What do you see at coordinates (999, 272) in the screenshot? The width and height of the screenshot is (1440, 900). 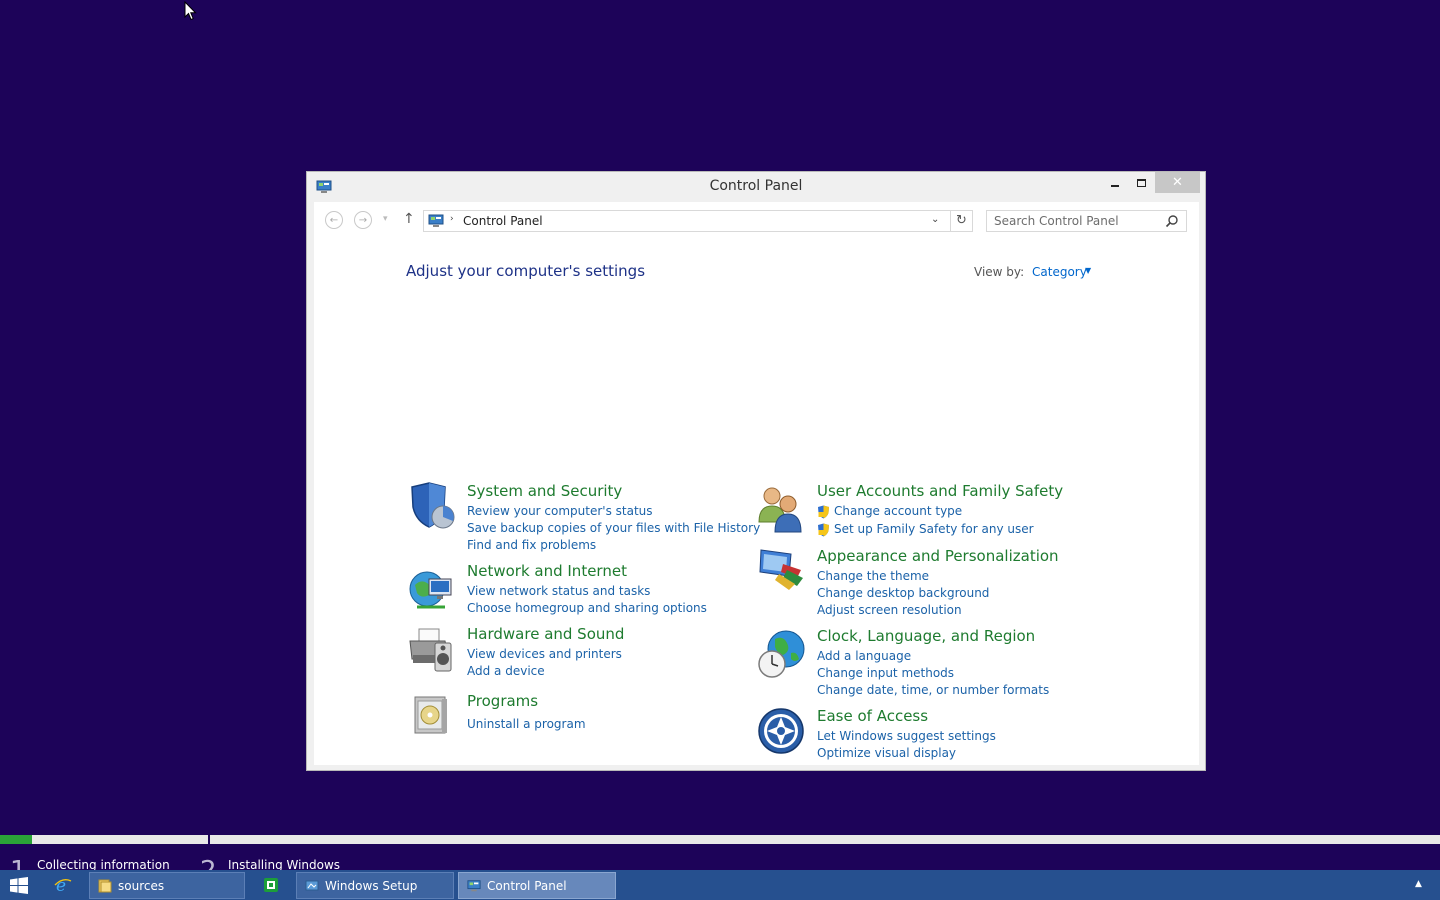 I see `view-by-label: View by:` at bounding box center [999, 272].